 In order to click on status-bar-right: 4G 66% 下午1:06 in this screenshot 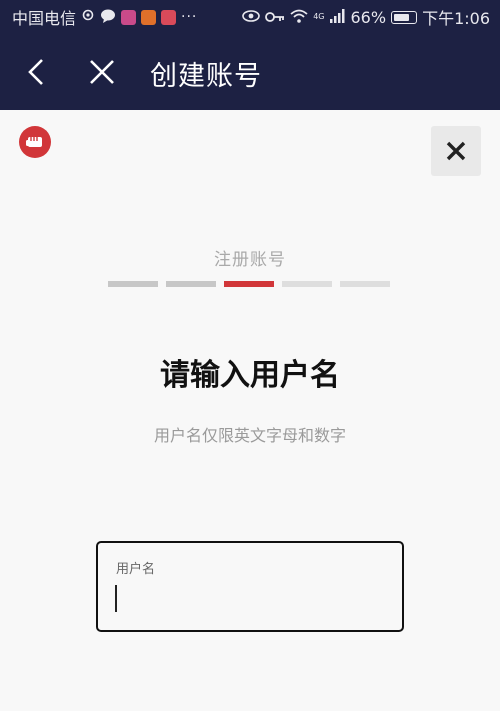, I will do `click(366, 17)`.